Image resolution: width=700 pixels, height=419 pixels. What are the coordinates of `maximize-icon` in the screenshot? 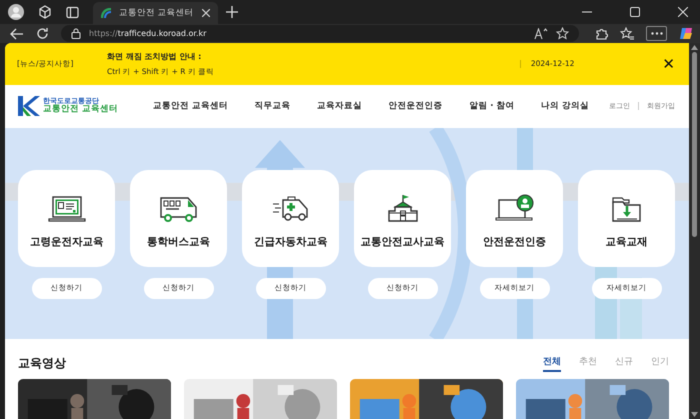 It's located at (635, 12).